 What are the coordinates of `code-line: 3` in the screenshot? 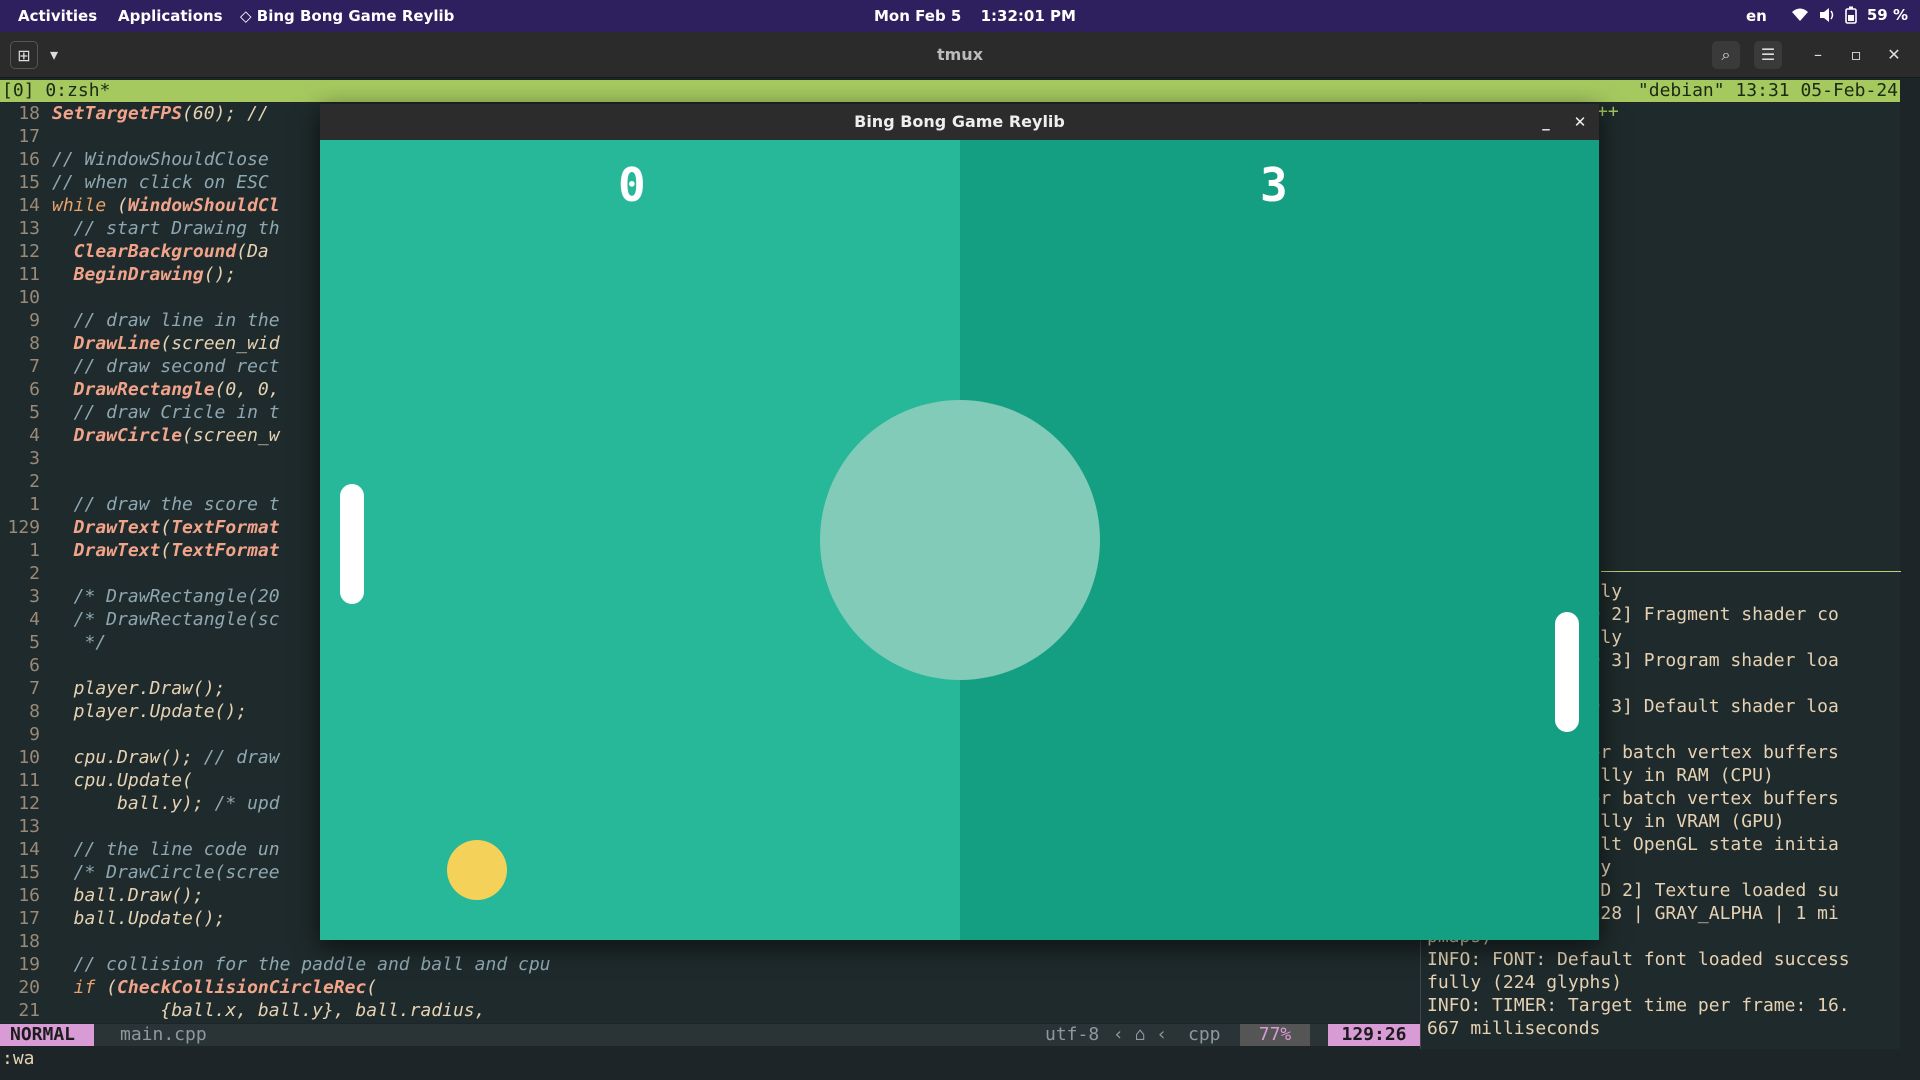 It's located at (26, 459).